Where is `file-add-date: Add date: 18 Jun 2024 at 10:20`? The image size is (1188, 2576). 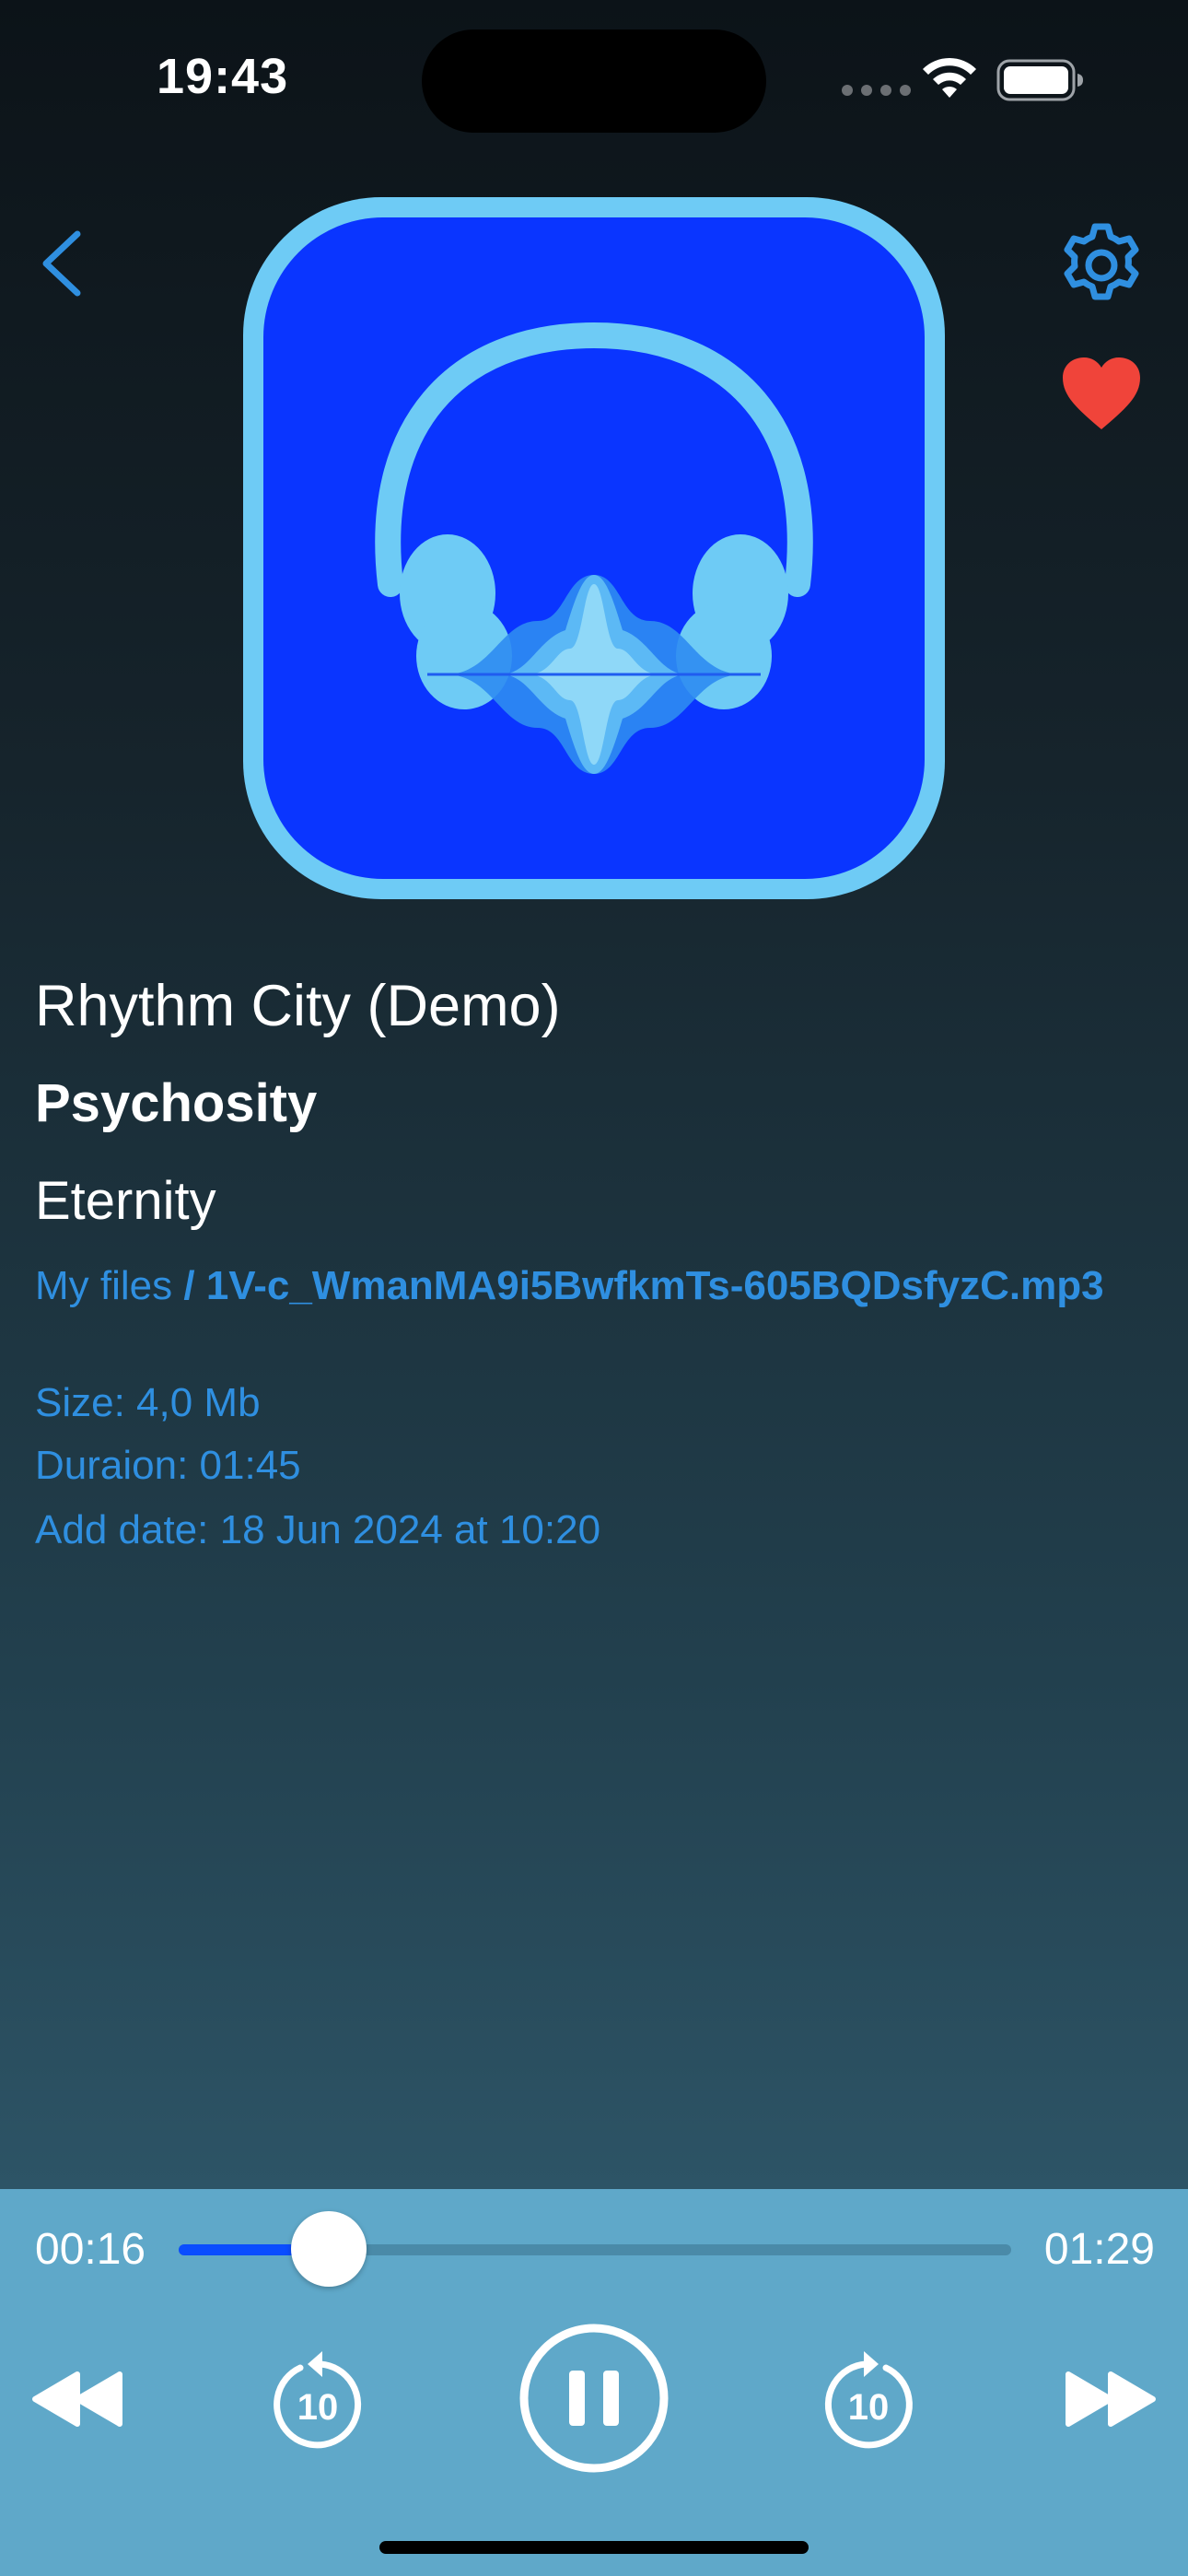 file-add-date: Add date: 18 Jun 2024 at 10:20 is located at coordinates (318, 1529).